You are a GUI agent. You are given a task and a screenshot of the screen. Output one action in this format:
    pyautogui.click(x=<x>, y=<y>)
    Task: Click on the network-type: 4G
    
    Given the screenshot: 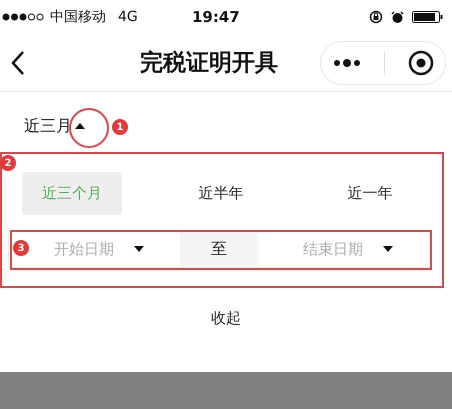 What is the action you would take?
    pyautogui.click(x=128, y=17)
    